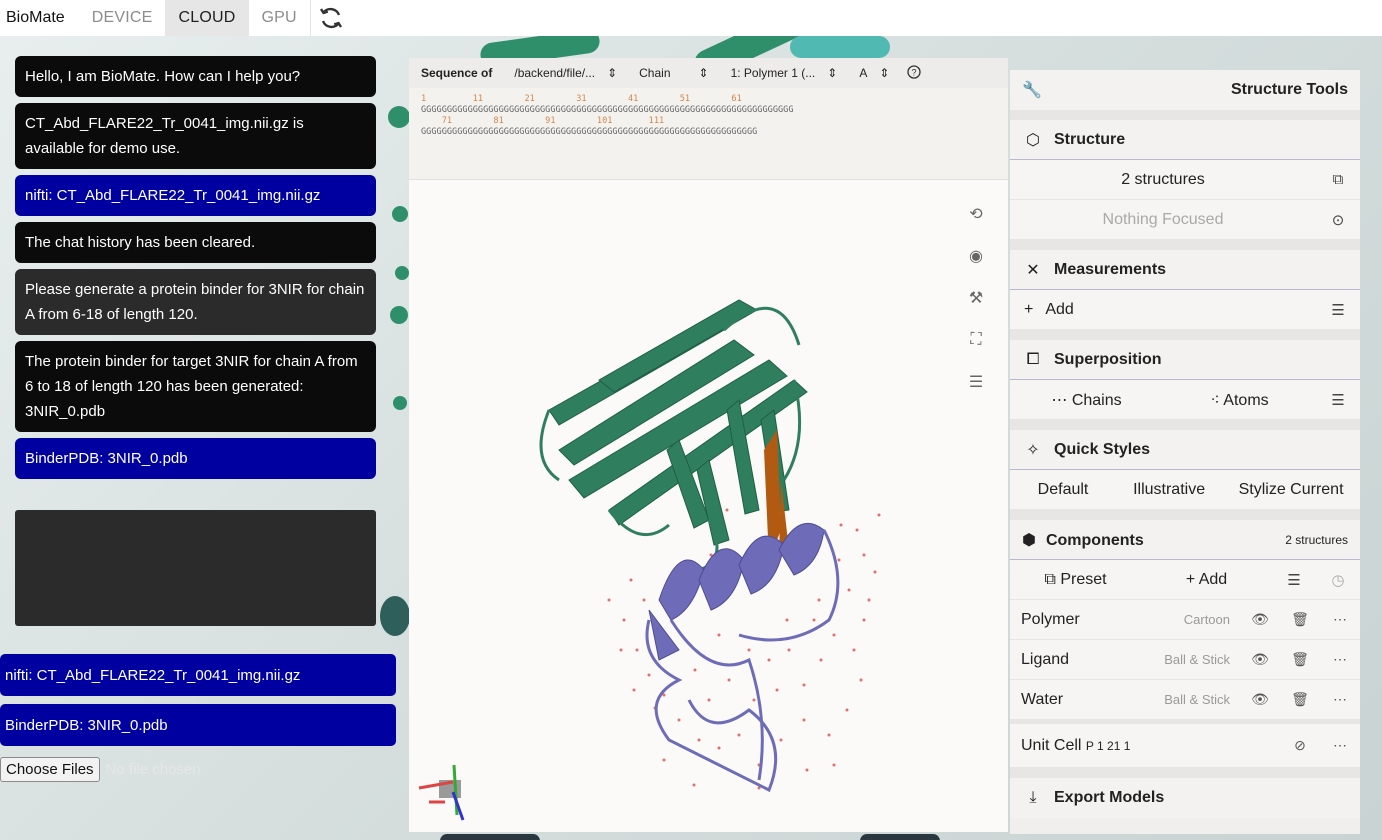  I want to click on file-upload: Choose Files No file chosen, so click(100, 769).